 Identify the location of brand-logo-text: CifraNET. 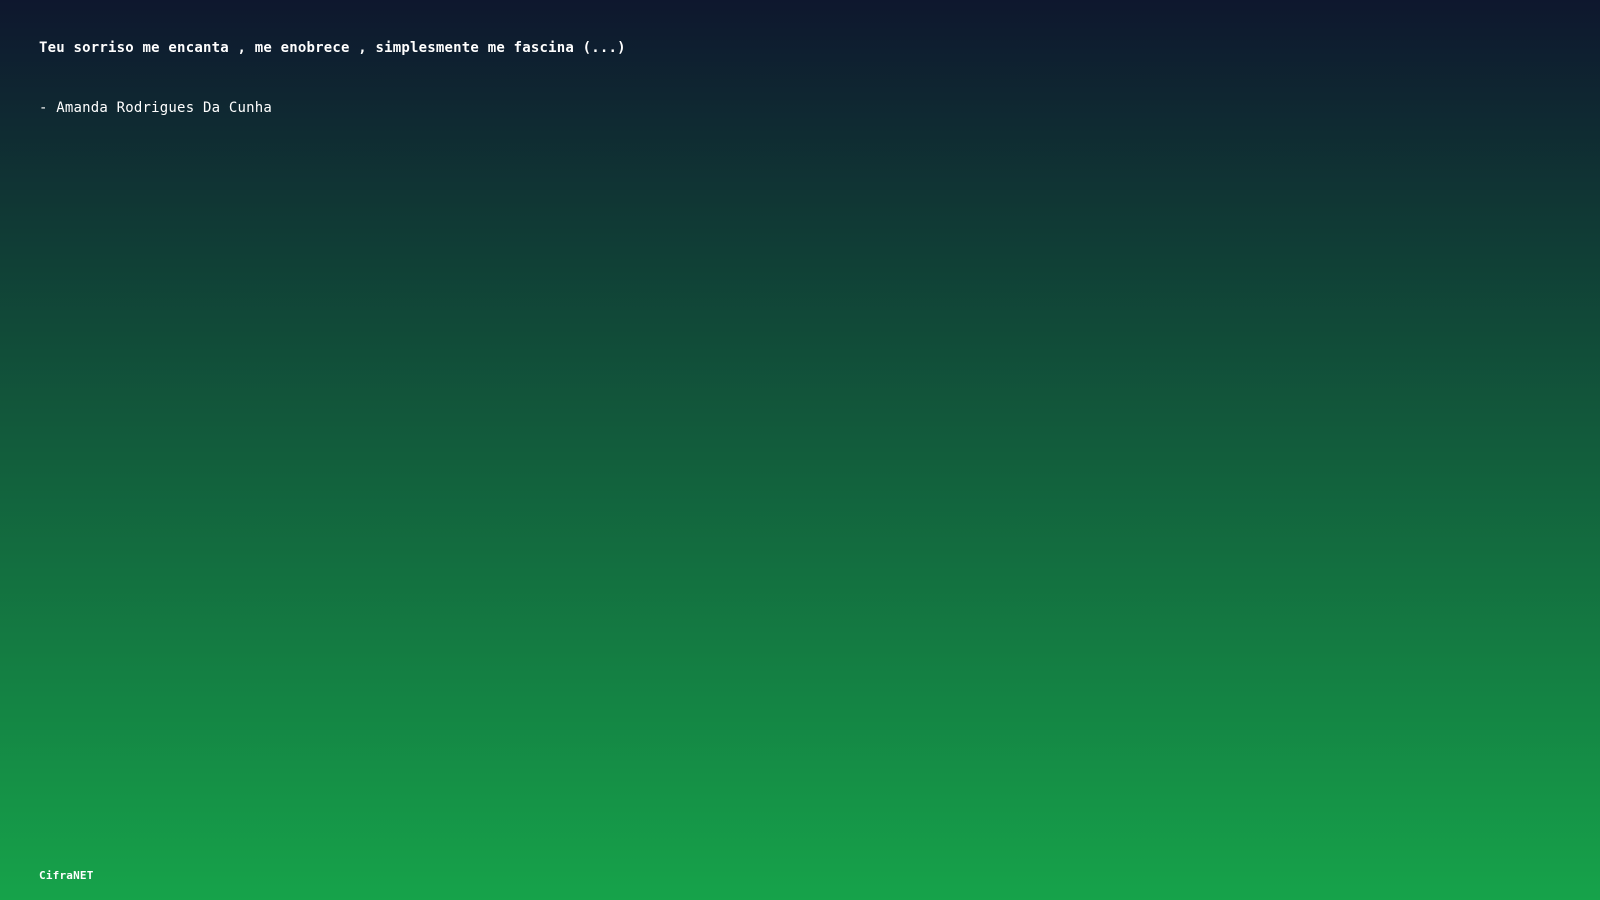
(66, 876).